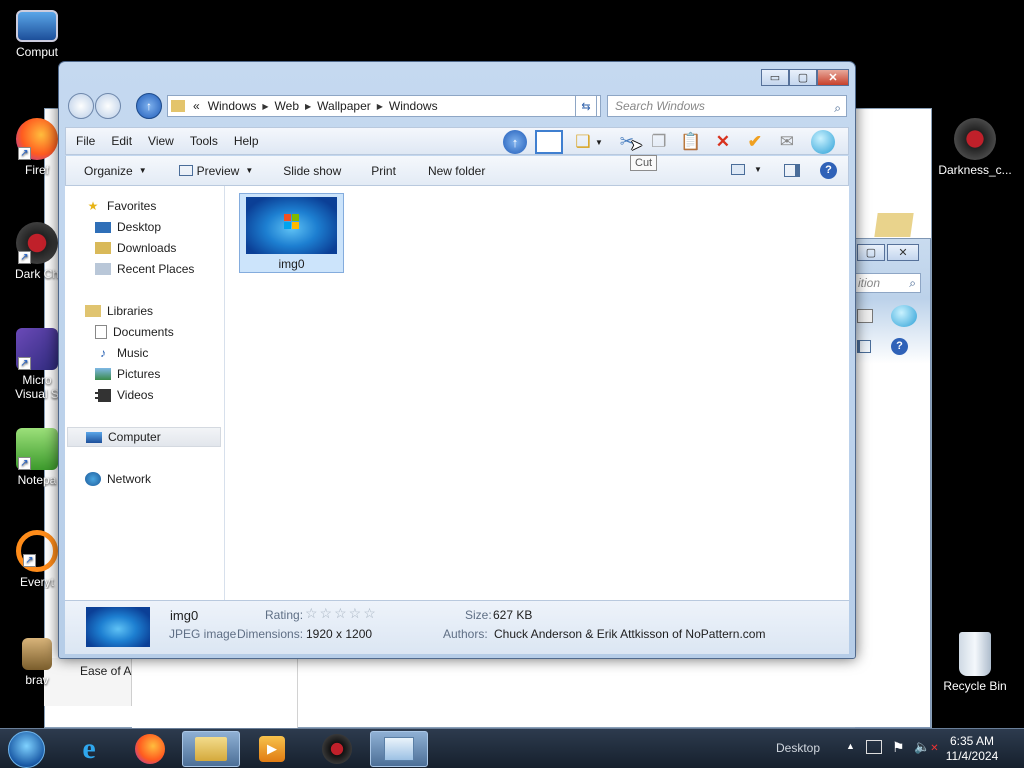  Describe the element at coordinates (972, 749) in the screenshot. I see `clock: 6:35 AM 11/4/2024` at that location.